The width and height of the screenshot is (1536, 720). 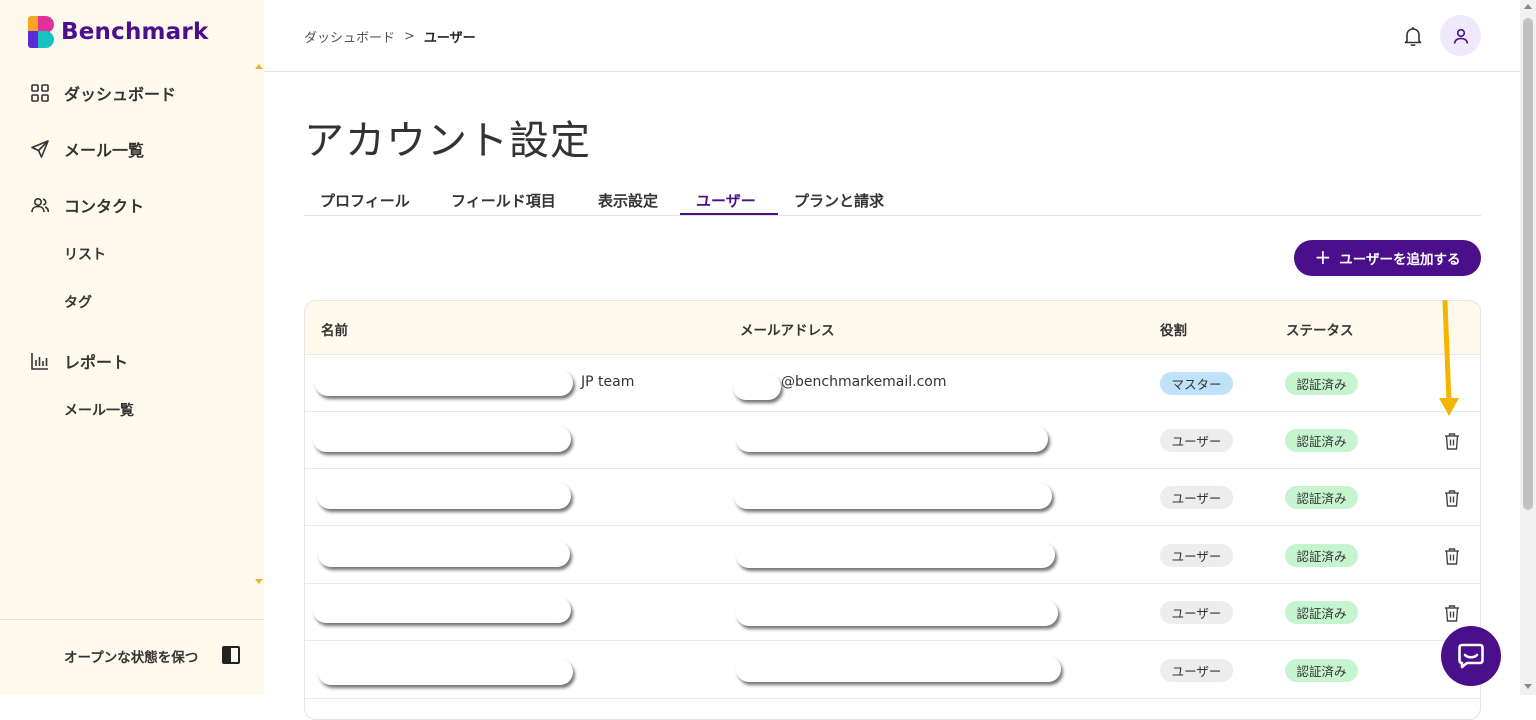 I want to click on sidebar-item-contacts: コンタクト, so click(x=87, y=205).